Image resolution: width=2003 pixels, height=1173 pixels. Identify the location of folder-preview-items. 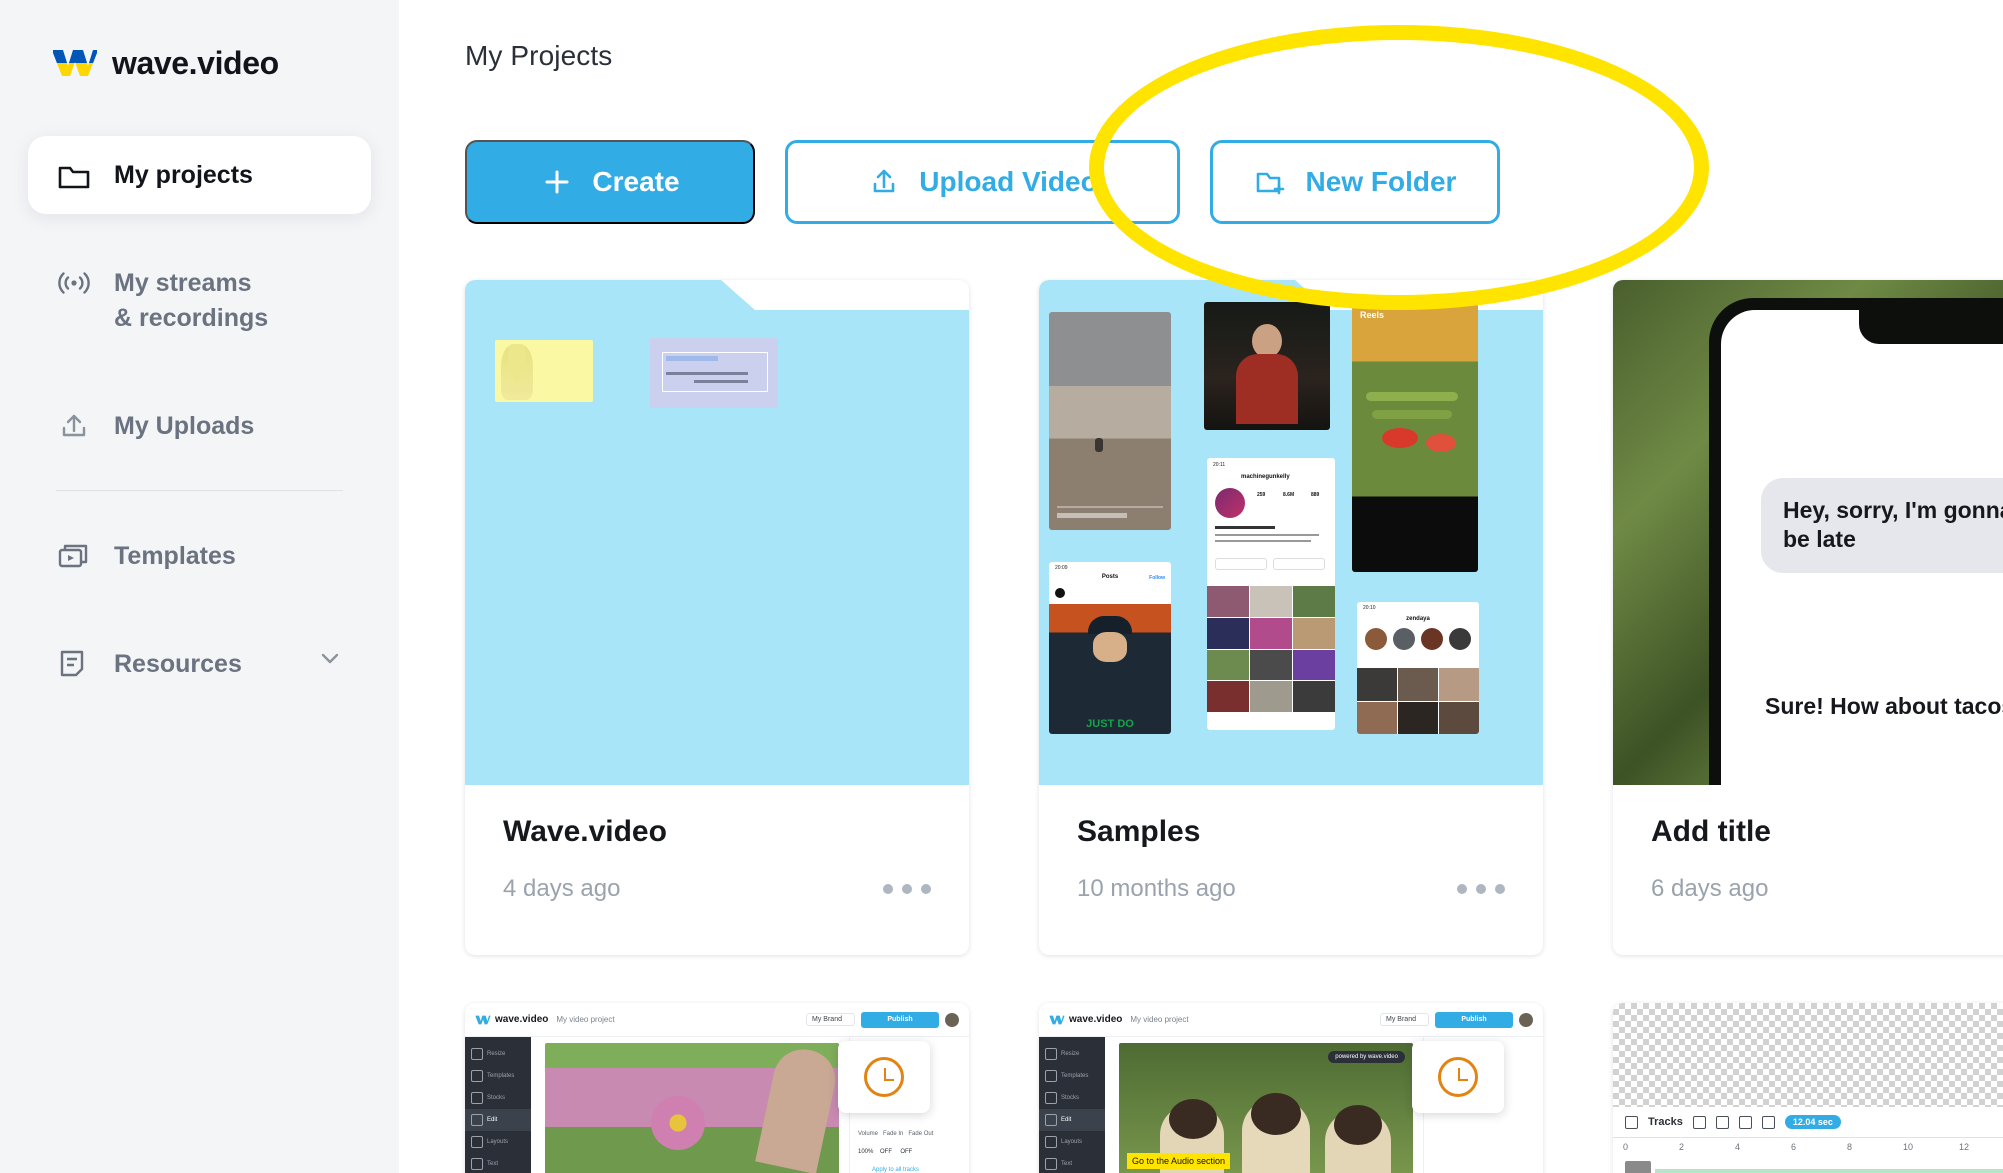
(717, 532).